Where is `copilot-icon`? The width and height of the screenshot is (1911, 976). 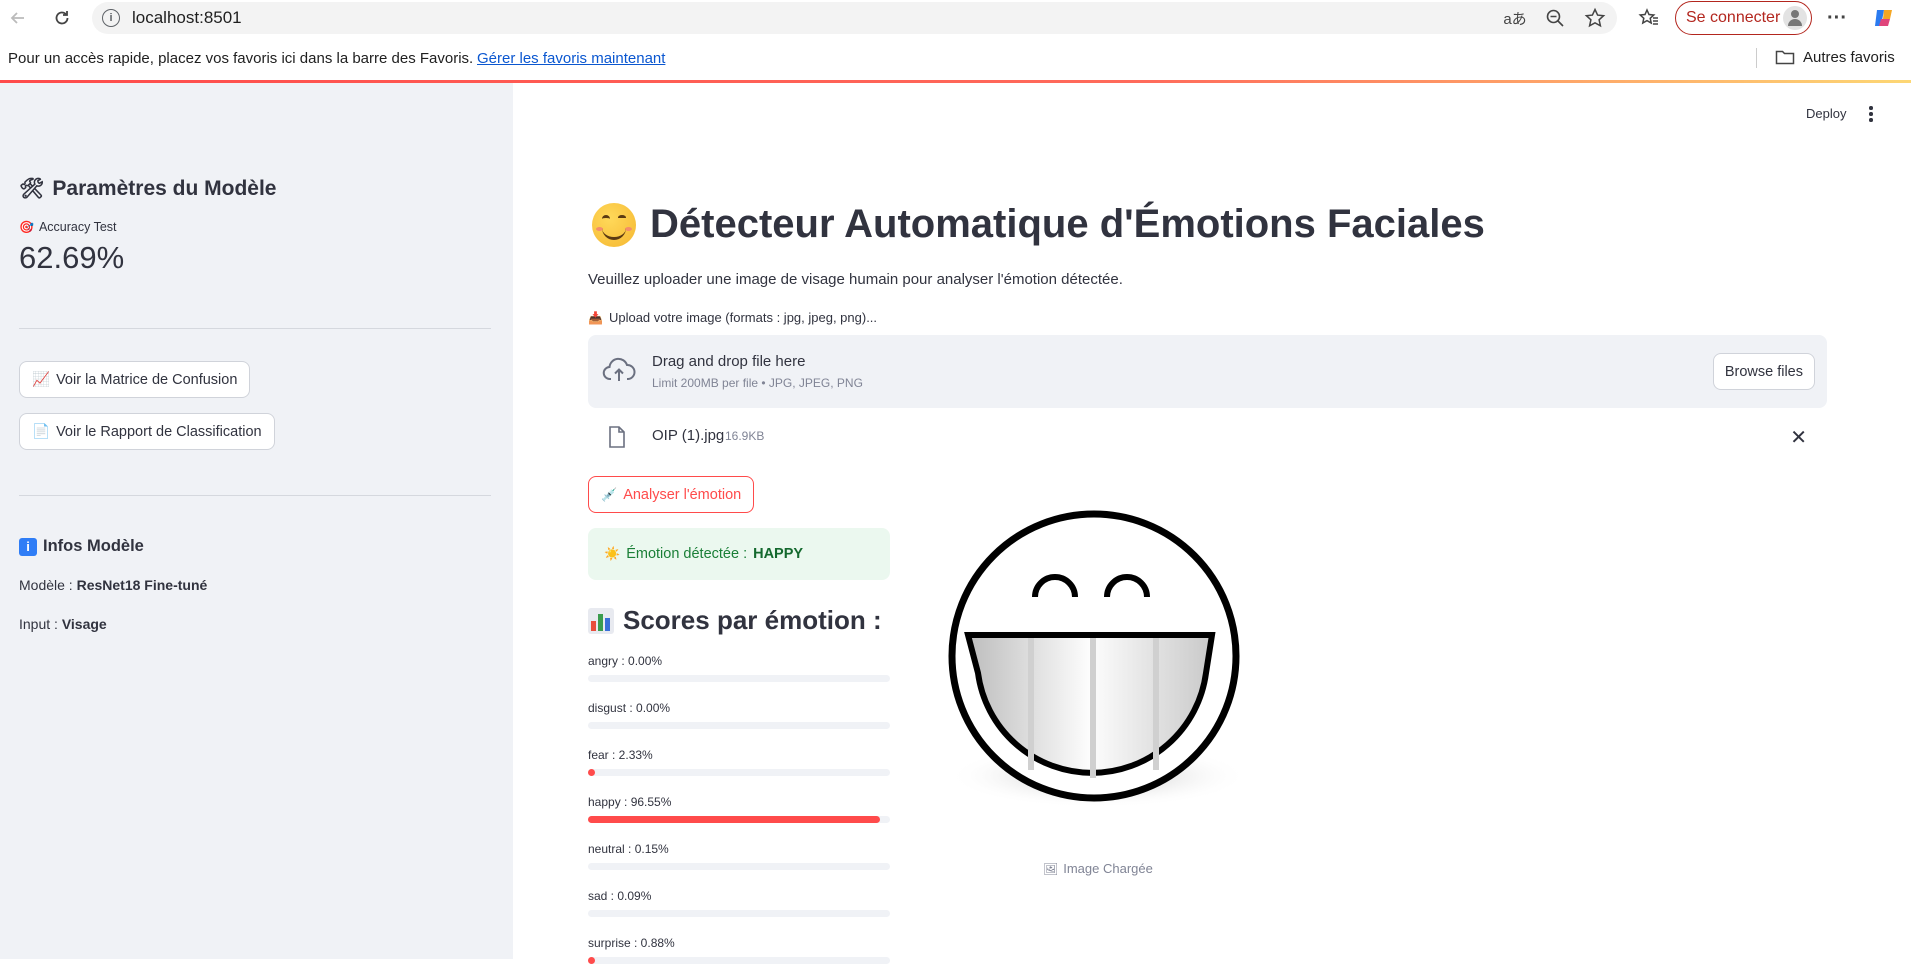 copilot-icon is located at coordinates (1884, 18).